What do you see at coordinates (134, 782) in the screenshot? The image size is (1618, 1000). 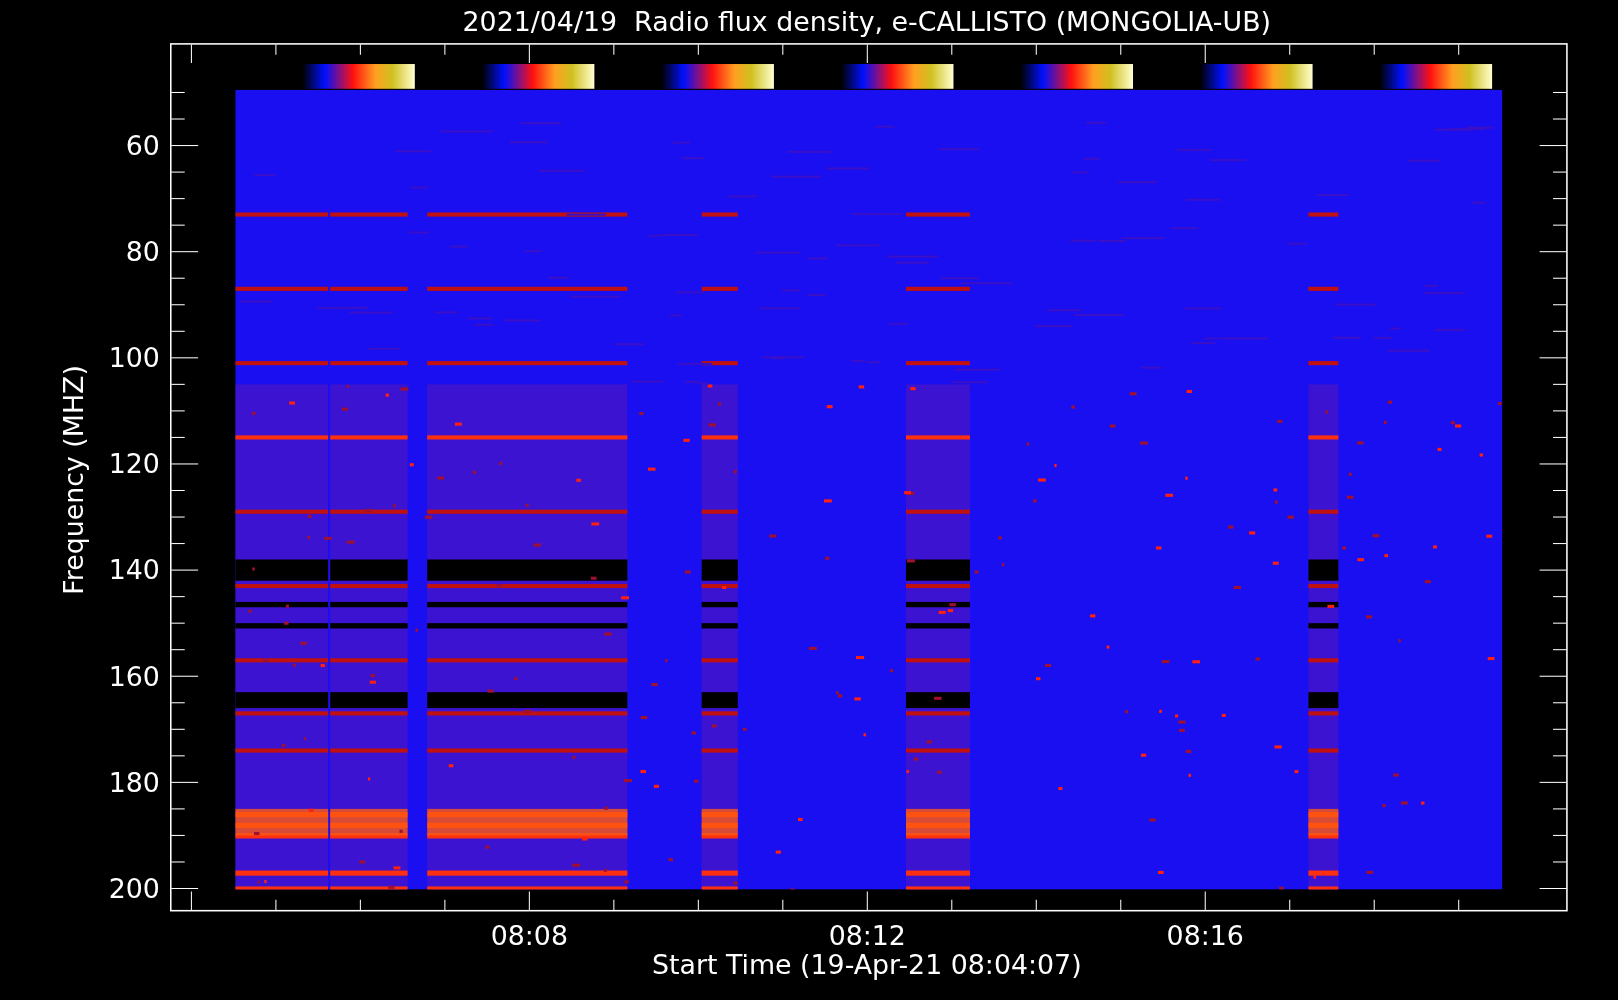 I see `y-tick-label: 180` at bounding box center [134, 782].